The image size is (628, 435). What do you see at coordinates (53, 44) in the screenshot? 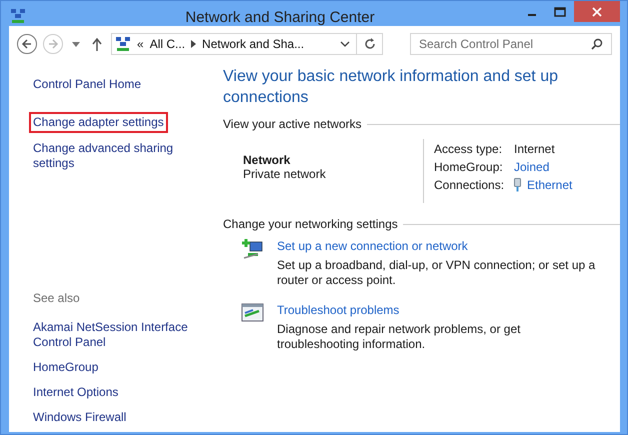
I see `forward-arrow-icon` at bounding box center [53, 44].